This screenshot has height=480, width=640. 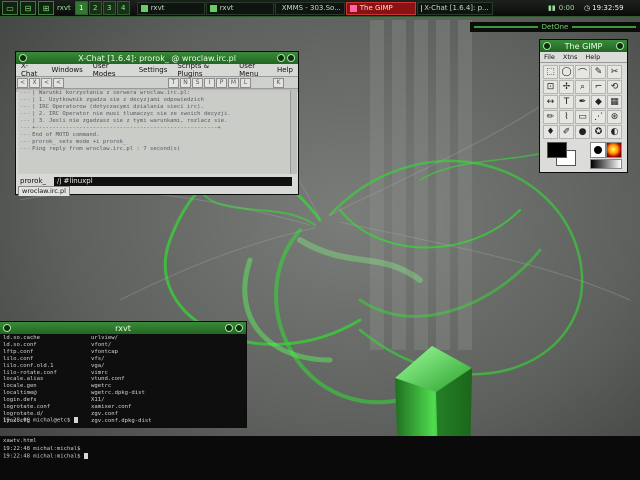 I want to click on gimp-titlebar: The GIMP, so click(x=583, y=46).